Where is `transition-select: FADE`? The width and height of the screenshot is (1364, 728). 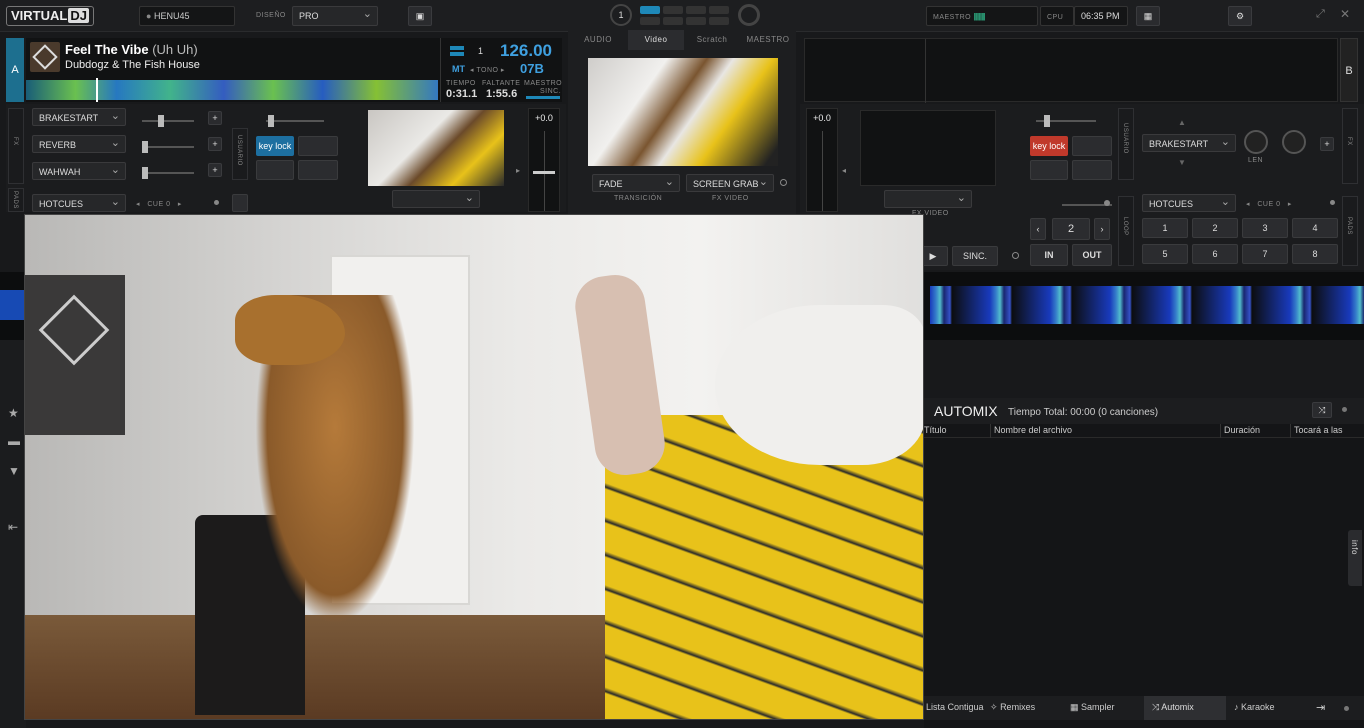
transition-select: FADE is located at coordinates (636, 182).